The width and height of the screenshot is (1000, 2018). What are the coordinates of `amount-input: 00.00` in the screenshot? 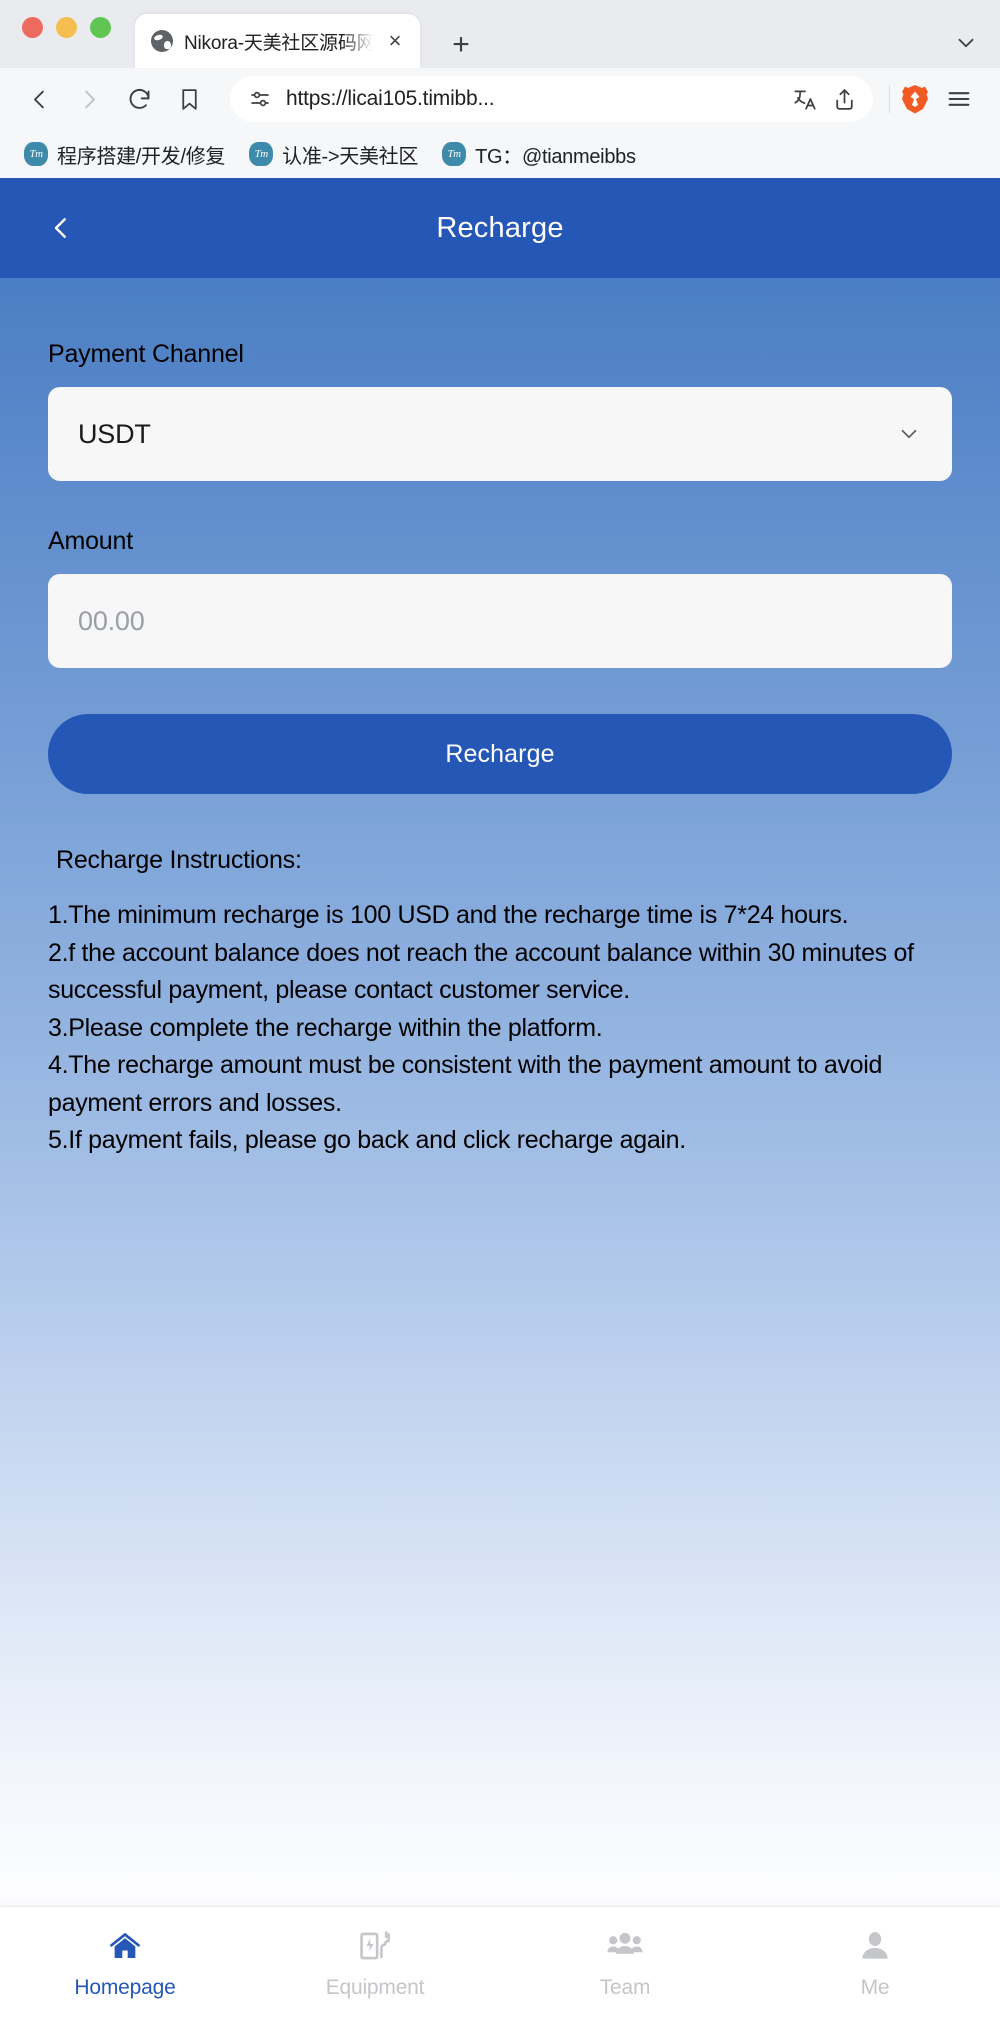 It's located at (500, 621).